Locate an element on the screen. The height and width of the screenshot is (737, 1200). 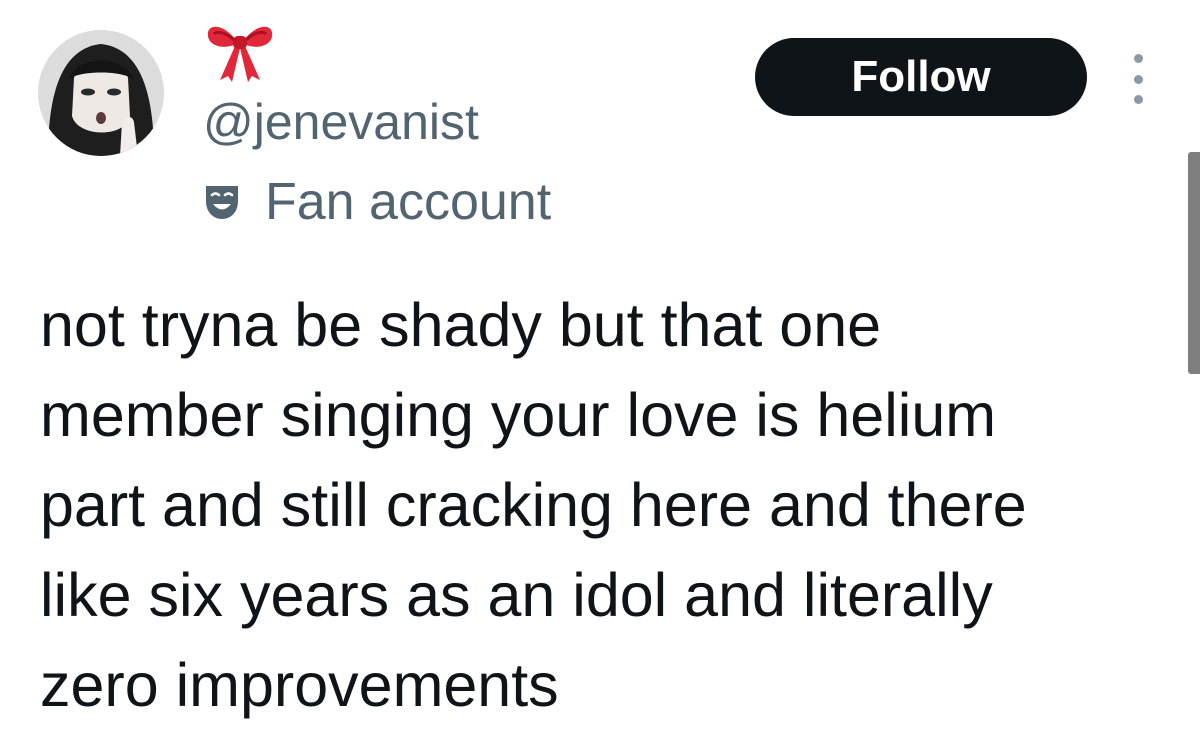
display-name is located at coordinates (240, 51).